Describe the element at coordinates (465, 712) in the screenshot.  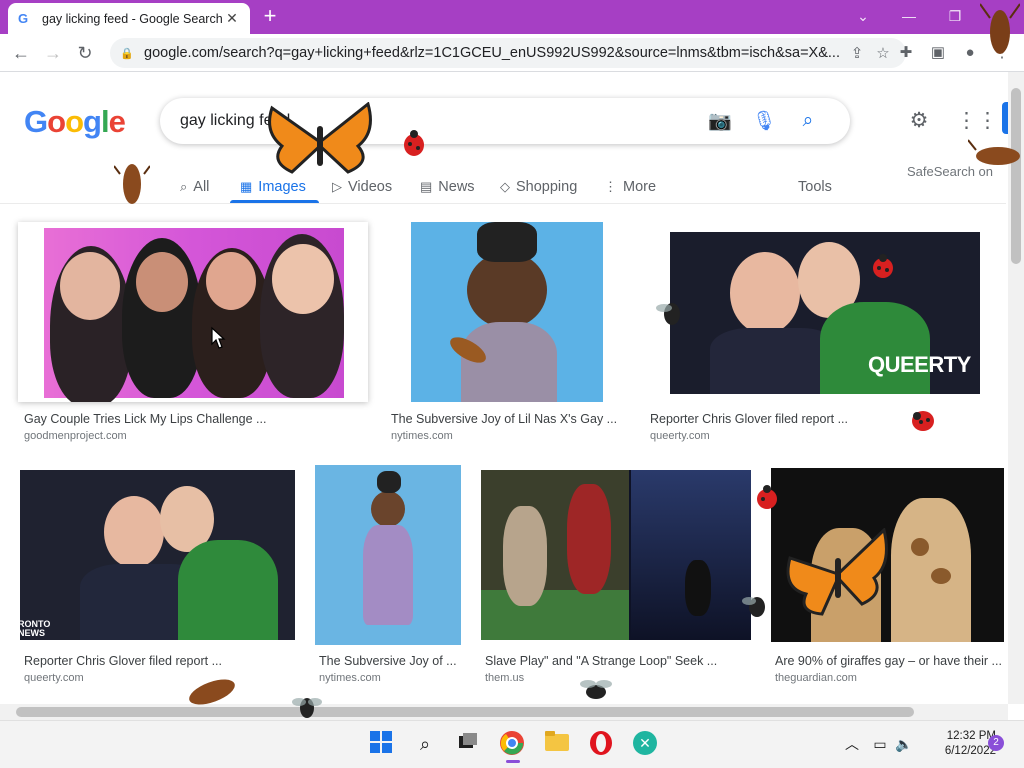
I see `horizontal-scroll-thumb` at that location.